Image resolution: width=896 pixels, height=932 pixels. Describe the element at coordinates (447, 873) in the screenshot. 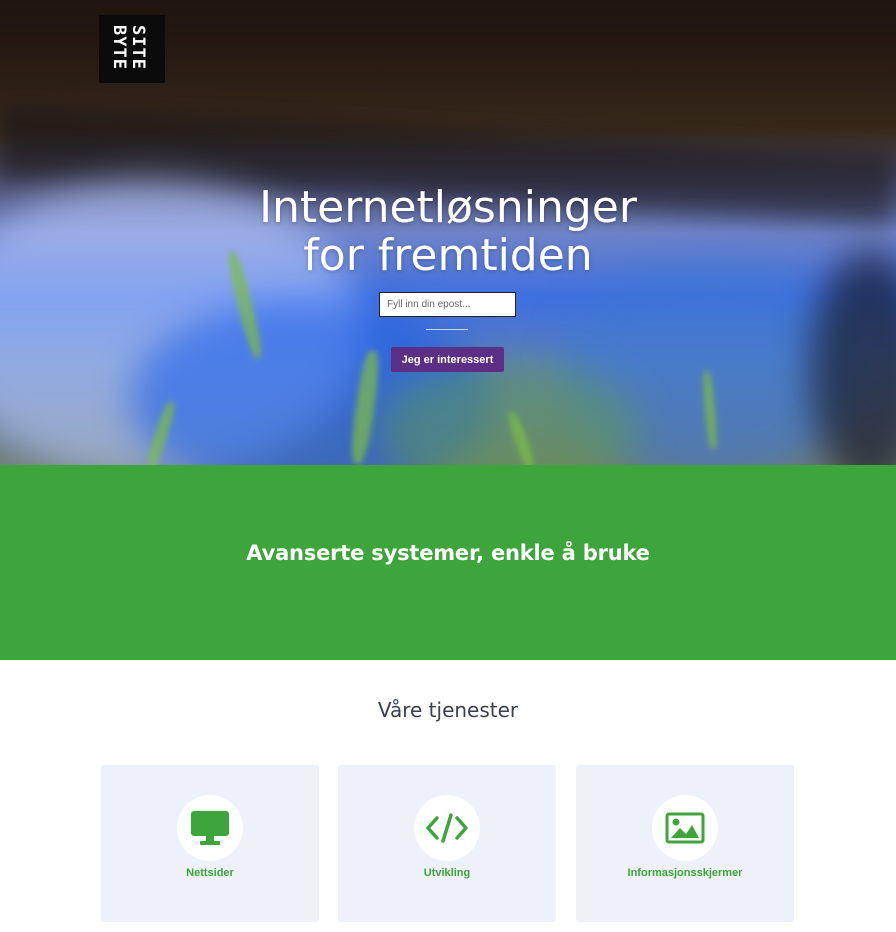

I see `service-card-label: Utvikling` at that location.